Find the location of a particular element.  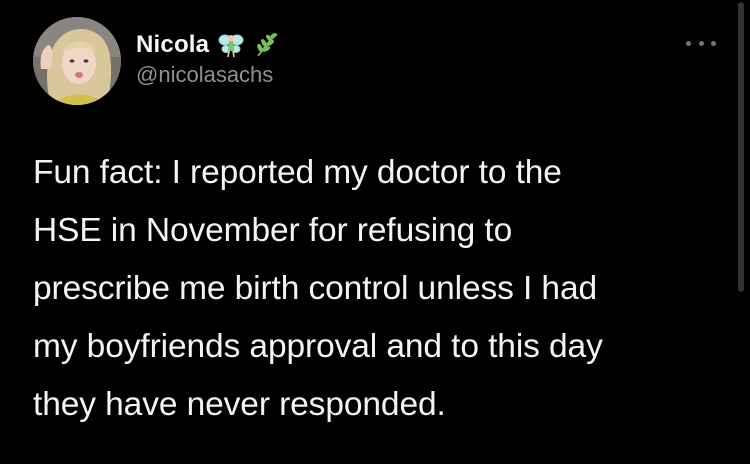

fairy-emoji-icon is located at coordinates (231, 45).